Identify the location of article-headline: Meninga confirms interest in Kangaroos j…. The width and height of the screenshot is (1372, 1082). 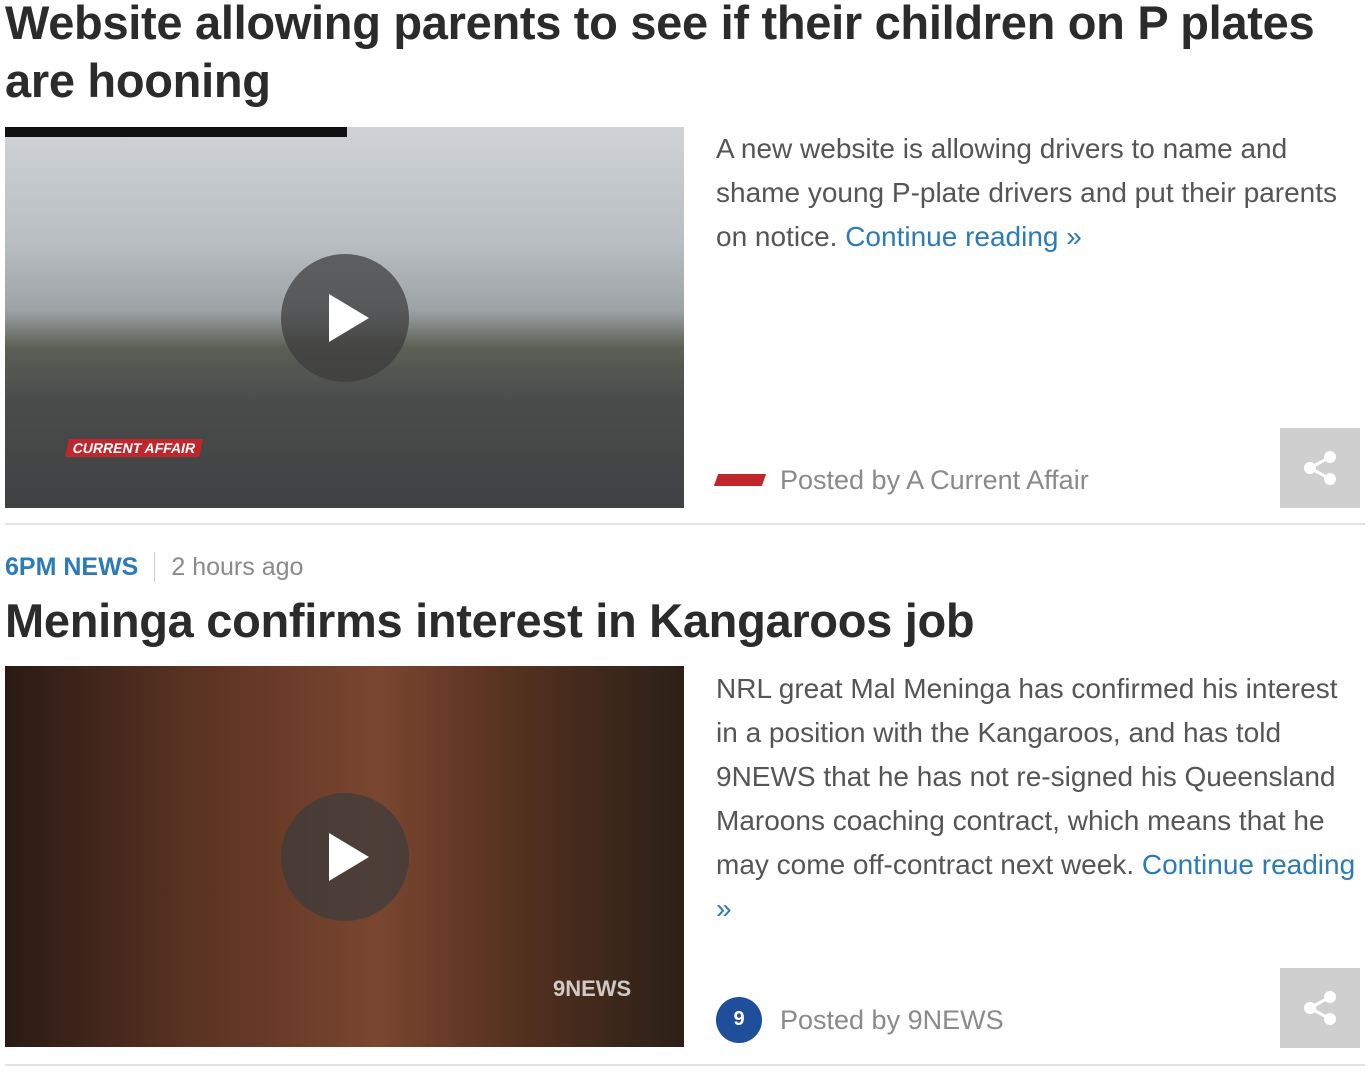
(490, 621).